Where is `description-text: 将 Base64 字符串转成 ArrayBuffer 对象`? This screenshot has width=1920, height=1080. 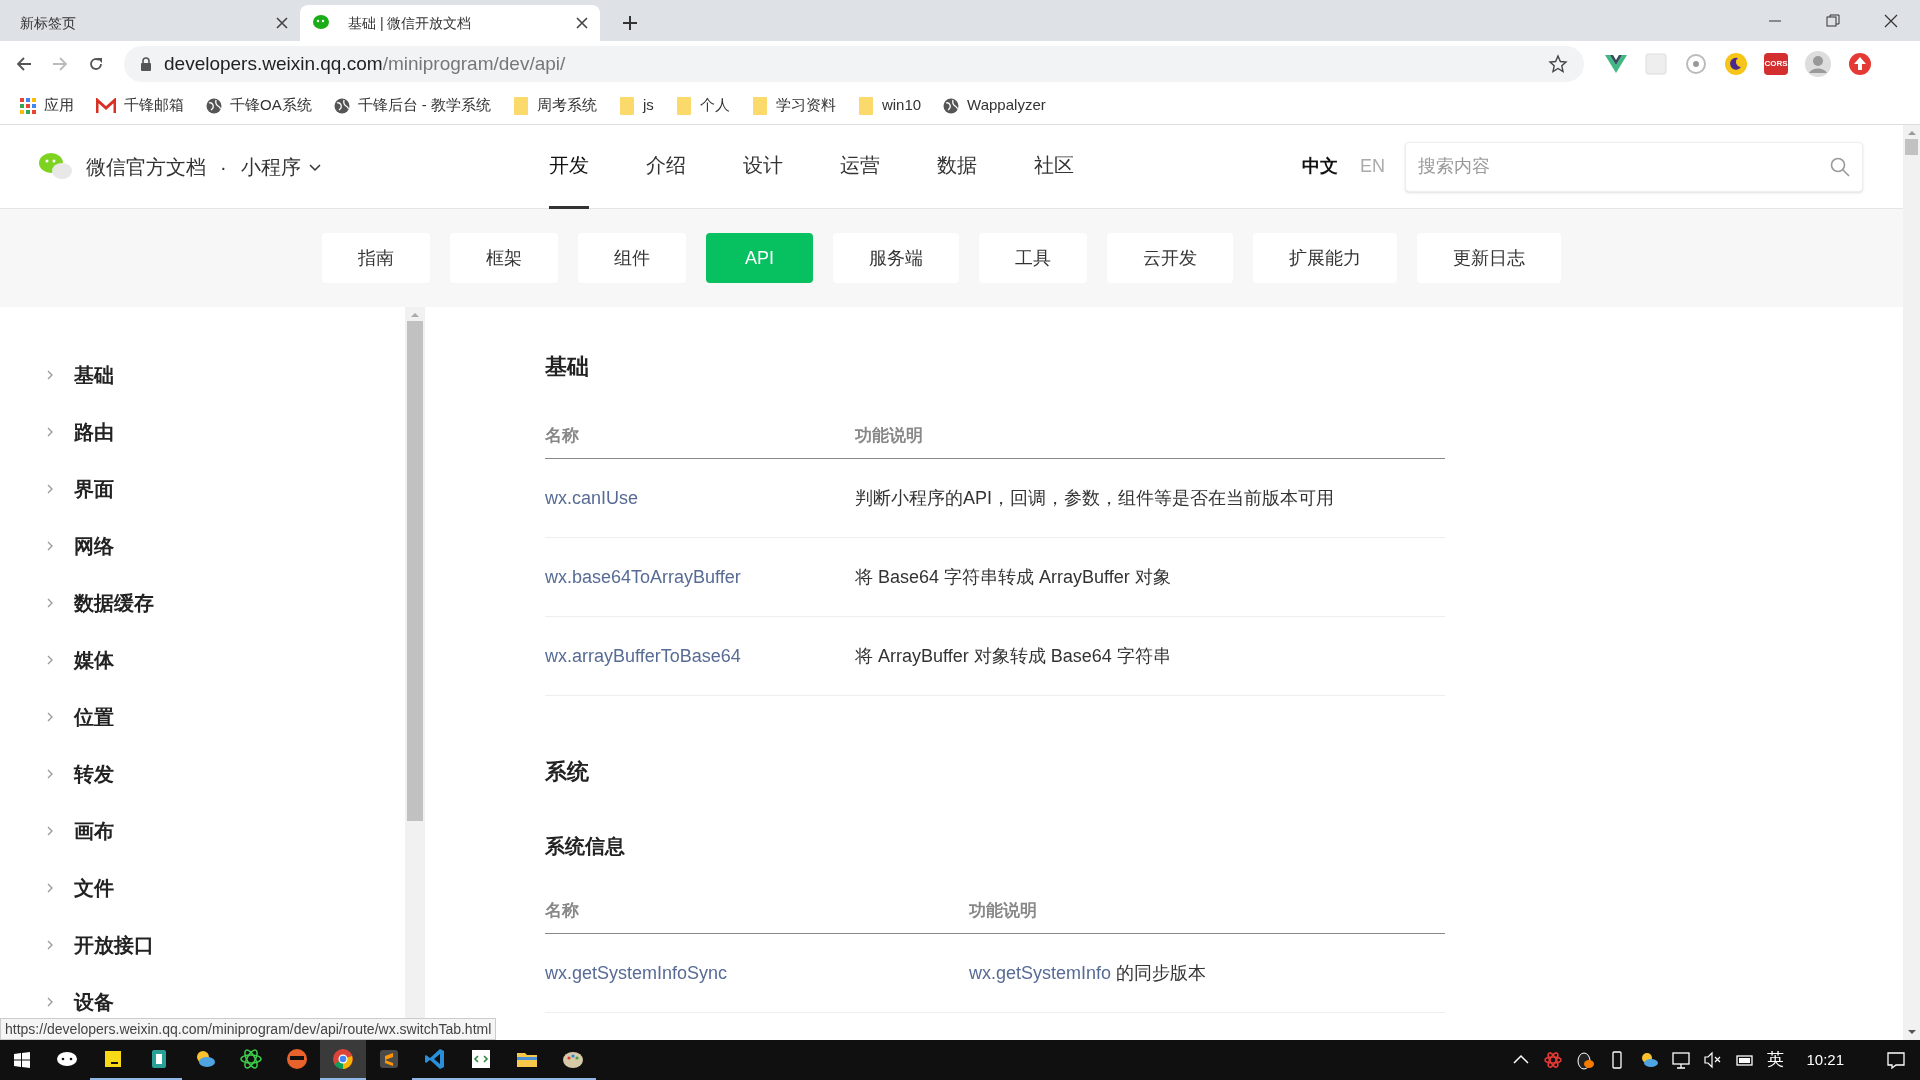
description-text: 将 Base64 字符串转成 ArrayBuffer 对象 is located at coordinates (1013, 577).